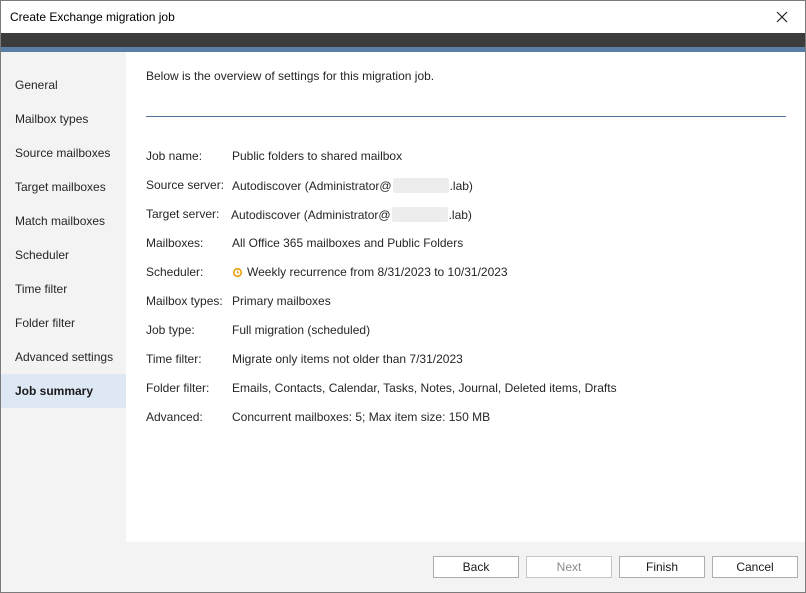  I want to click on sidebar-item-source-mailboxes: Source mailboxes, so click(63, 153).